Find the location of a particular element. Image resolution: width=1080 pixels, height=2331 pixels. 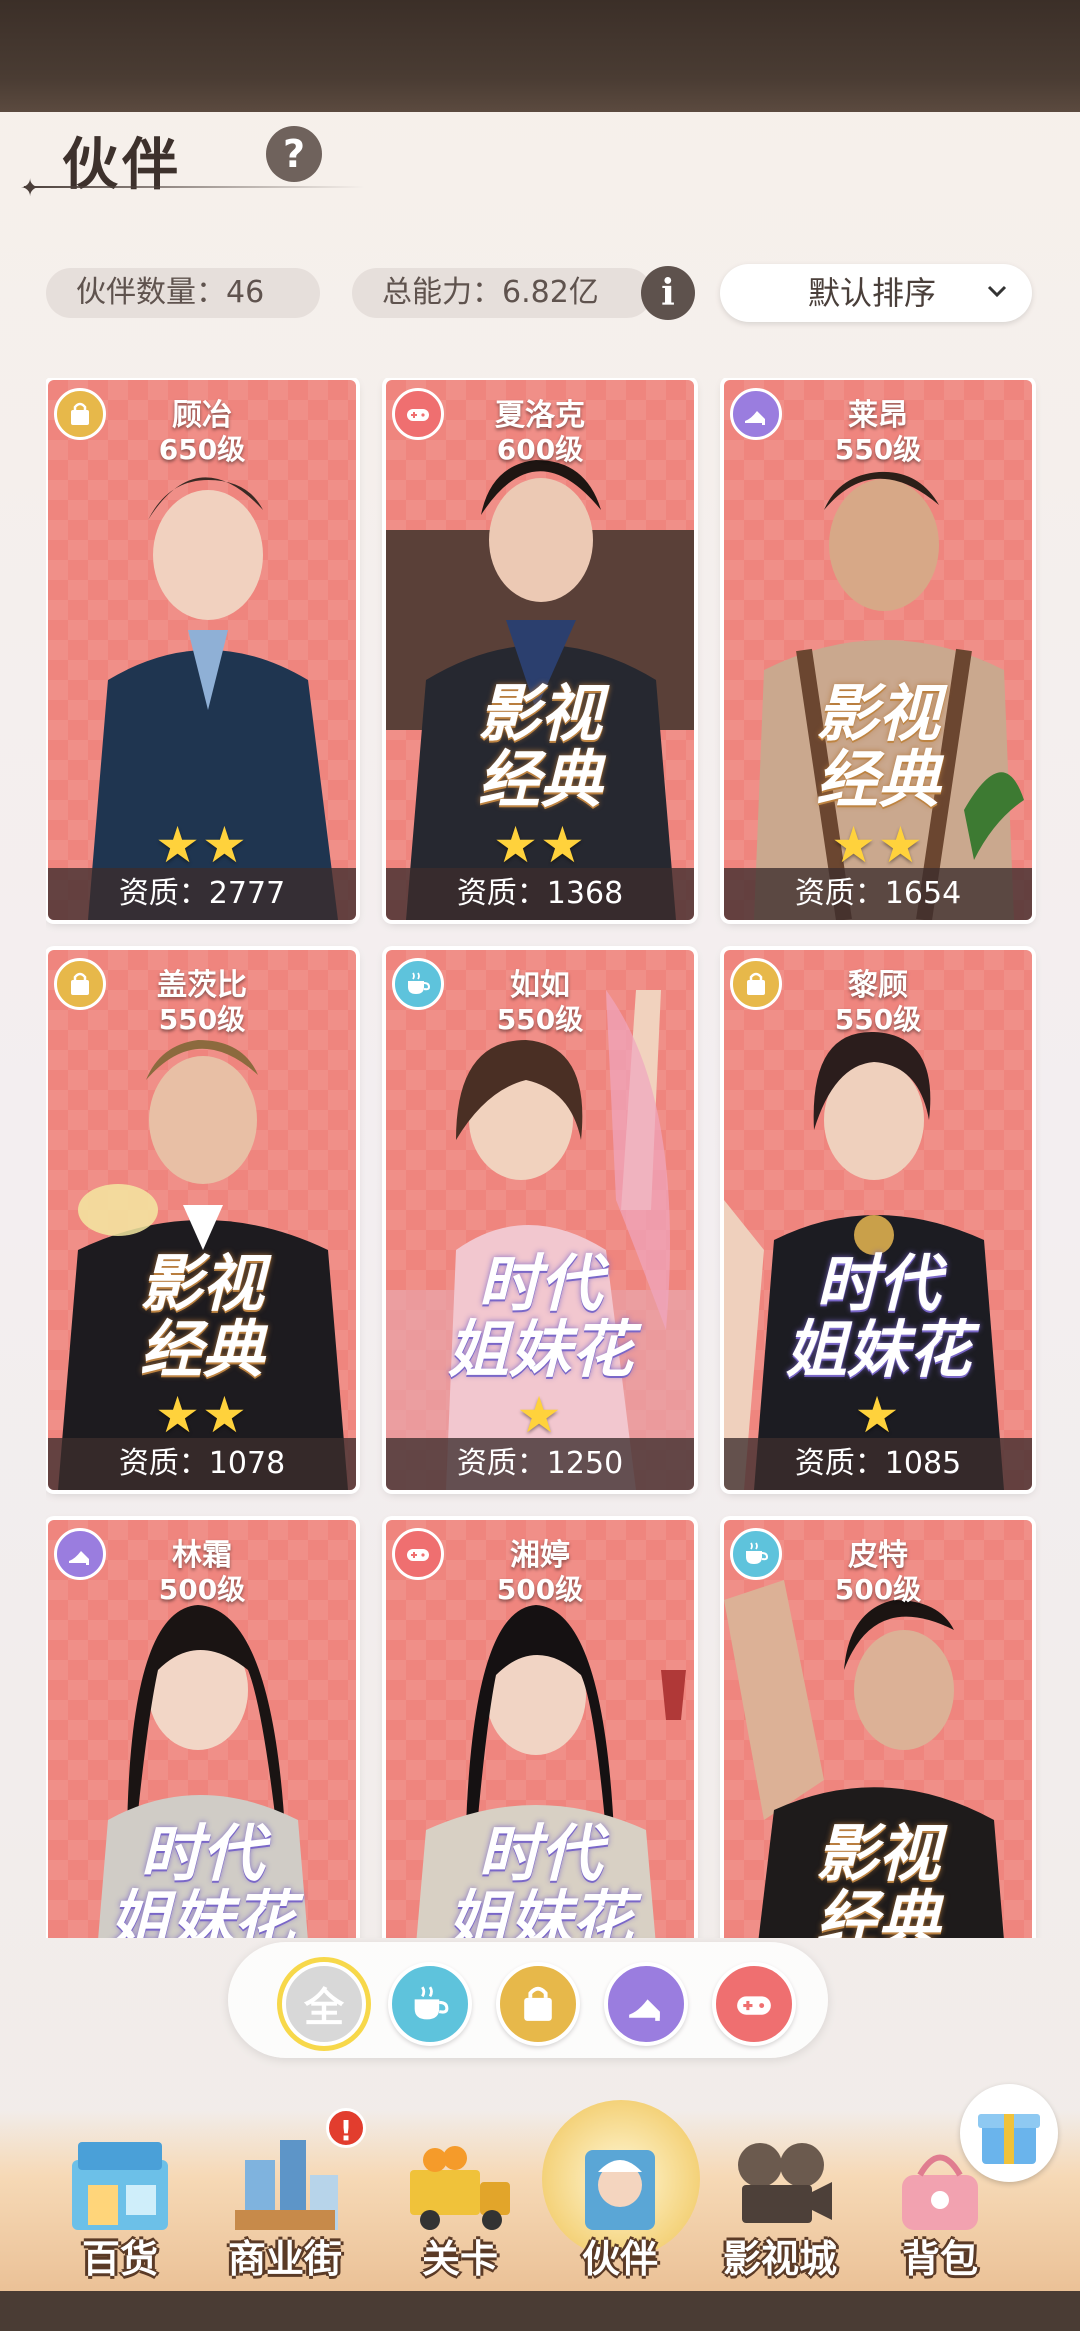

partner-card: 莱昂 550级 影视 经典 ★★ 资质：1654 is located at coordinates (878, 650).